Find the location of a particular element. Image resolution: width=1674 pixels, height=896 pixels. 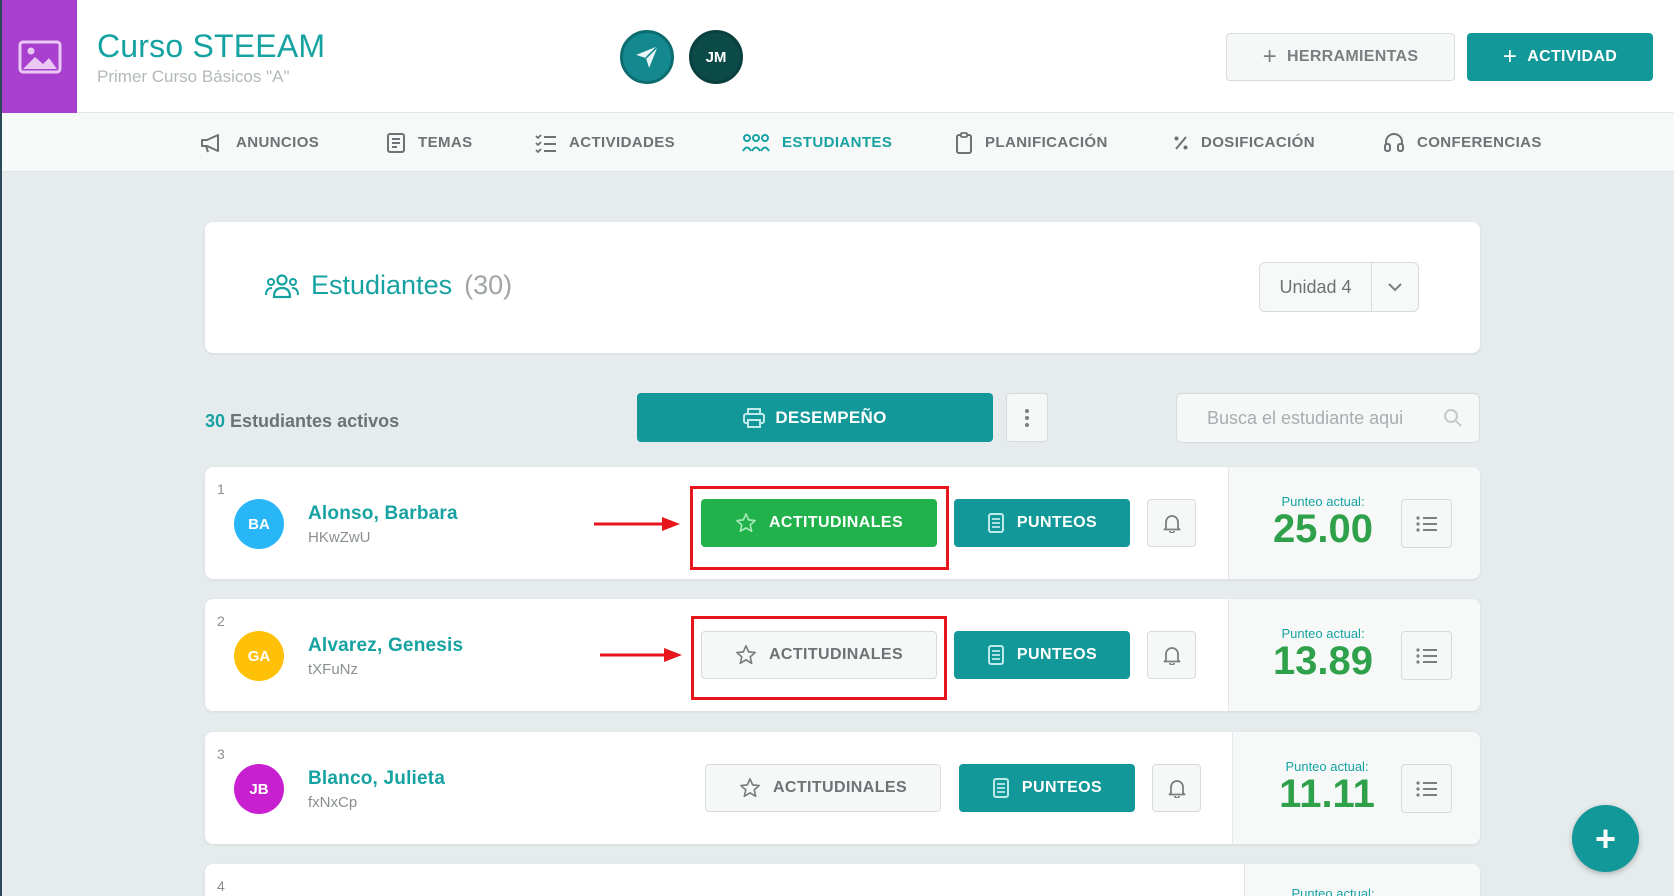

score-area: Punteo actual: 25.00 is located at coordinates (1354, 523).